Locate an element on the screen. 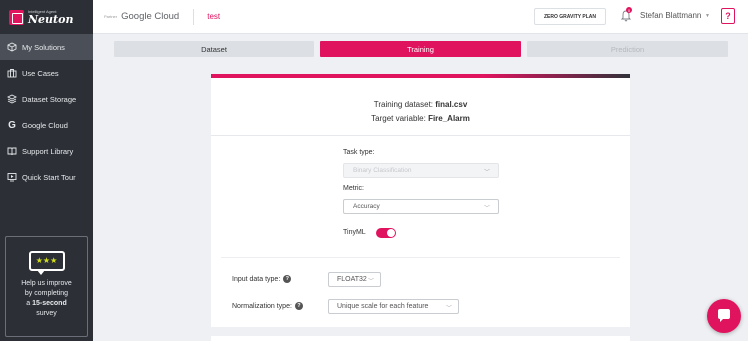  brand-name: Neuton is located at coordinates (51, 19).